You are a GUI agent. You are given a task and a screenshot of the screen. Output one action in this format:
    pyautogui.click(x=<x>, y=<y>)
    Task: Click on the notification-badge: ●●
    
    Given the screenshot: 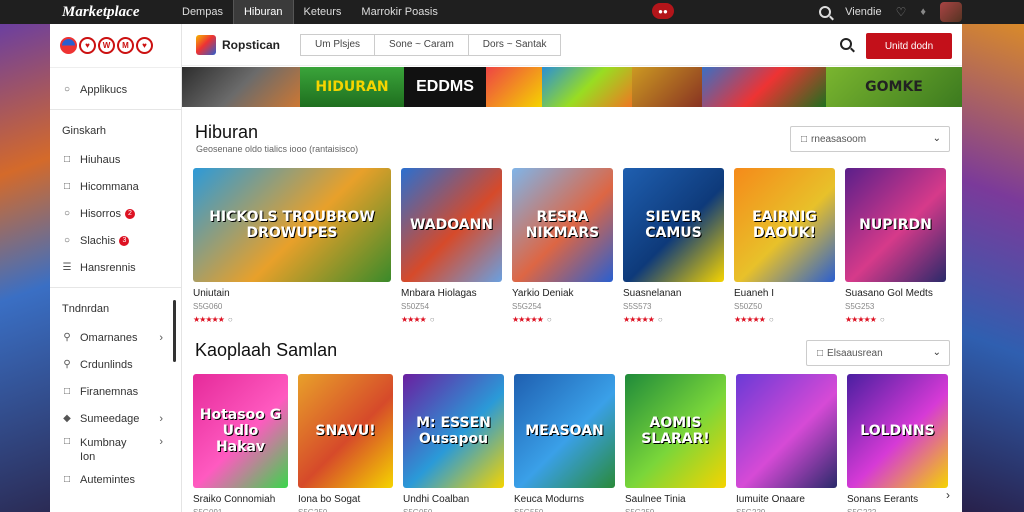 What is the action you would take?
    pyautogui.click(x=663, y=11)
    